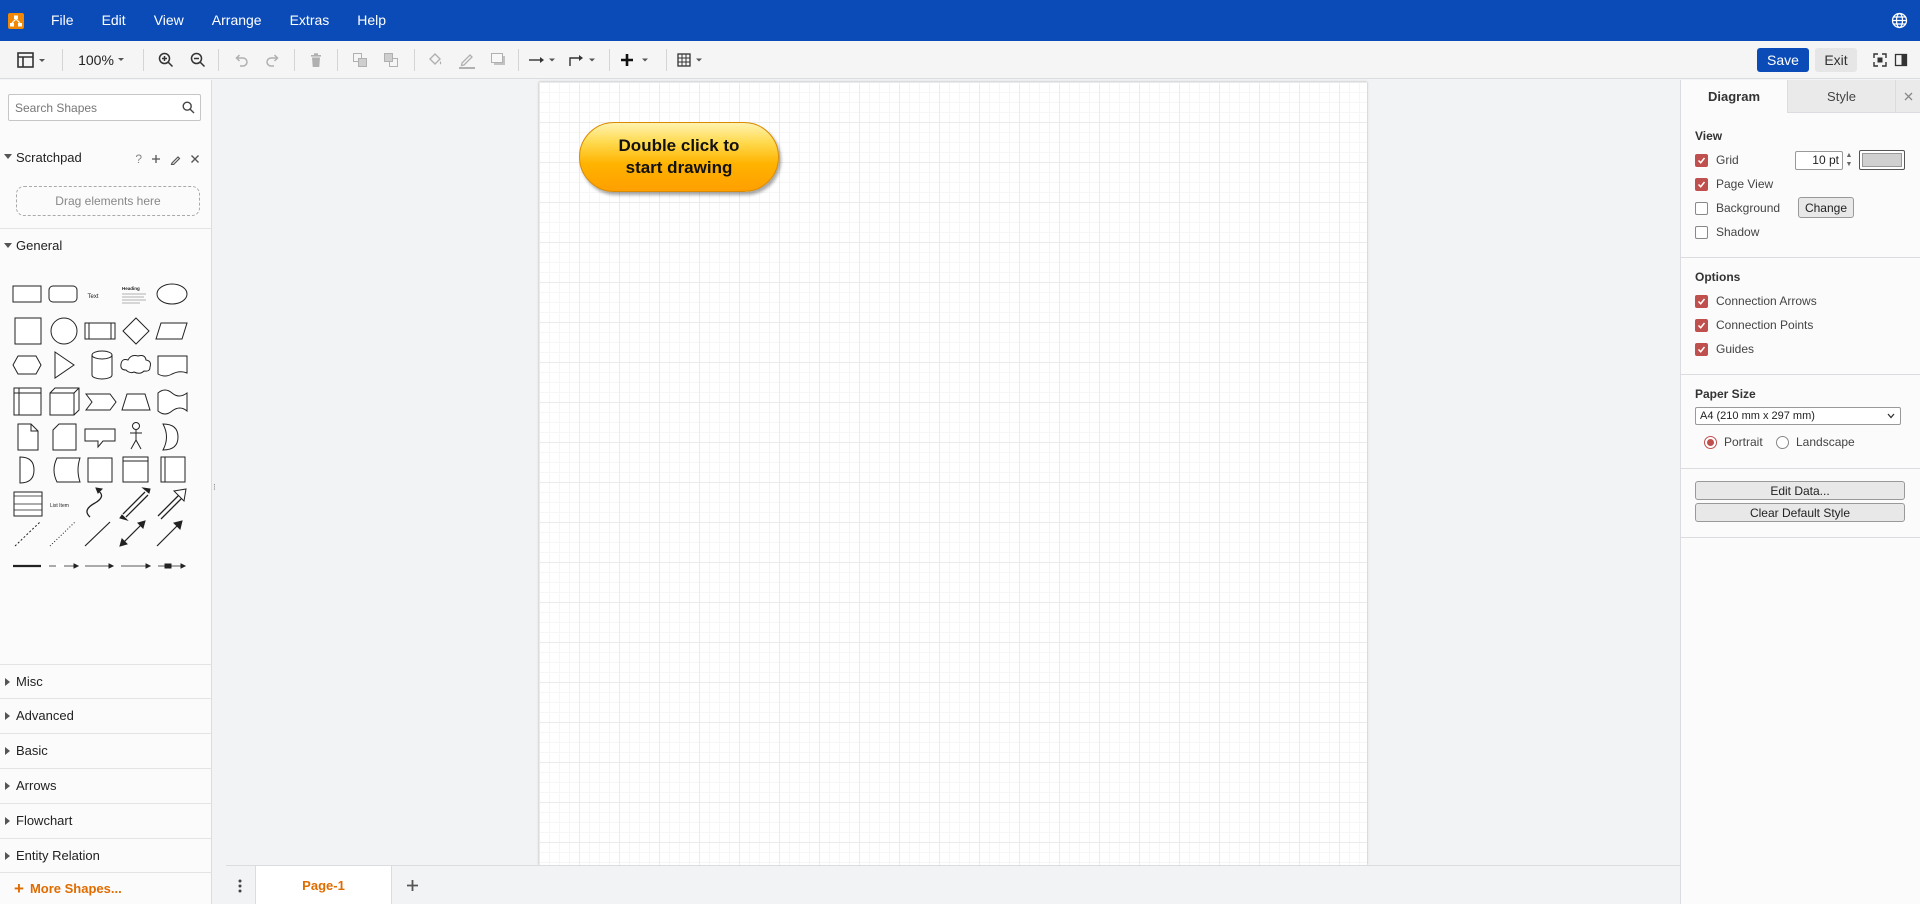 Image resolution: width=1920 pixels, height=904 pixels. I want to click on shape-edge-with-labels, so click(100, 566).